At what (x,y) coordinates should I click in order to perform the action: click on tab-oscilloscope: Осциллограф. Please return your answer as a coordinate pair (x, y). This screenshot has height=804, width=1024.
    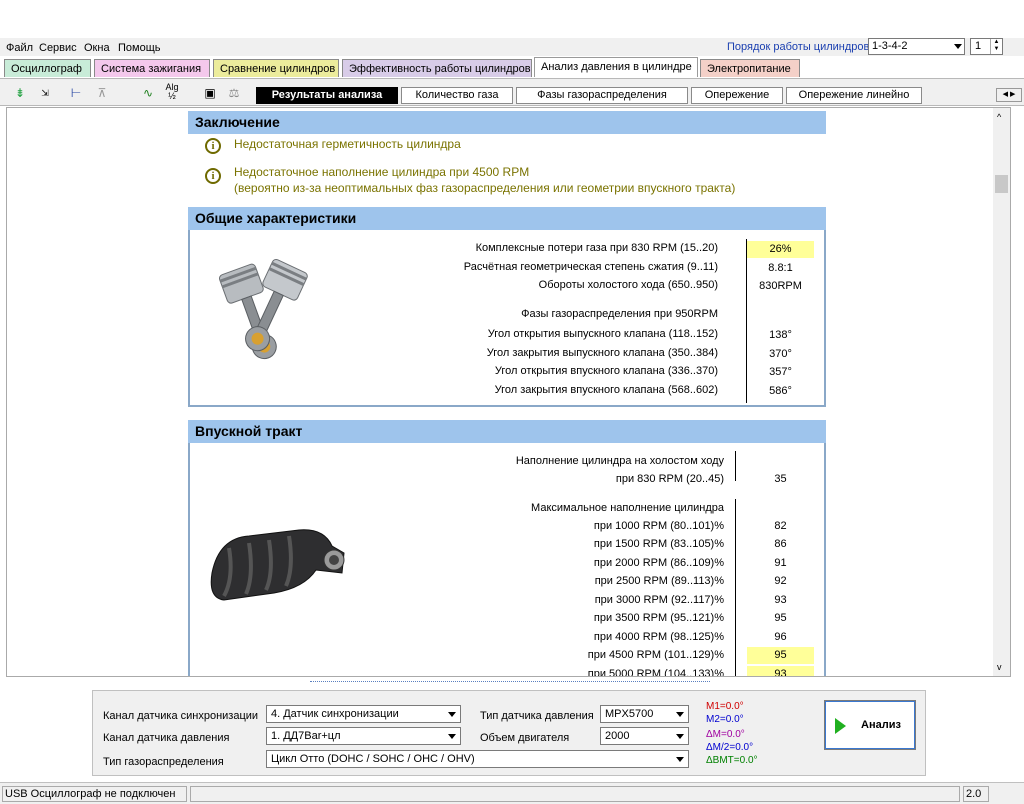
    Looking at the image, I should click on (47, 68).